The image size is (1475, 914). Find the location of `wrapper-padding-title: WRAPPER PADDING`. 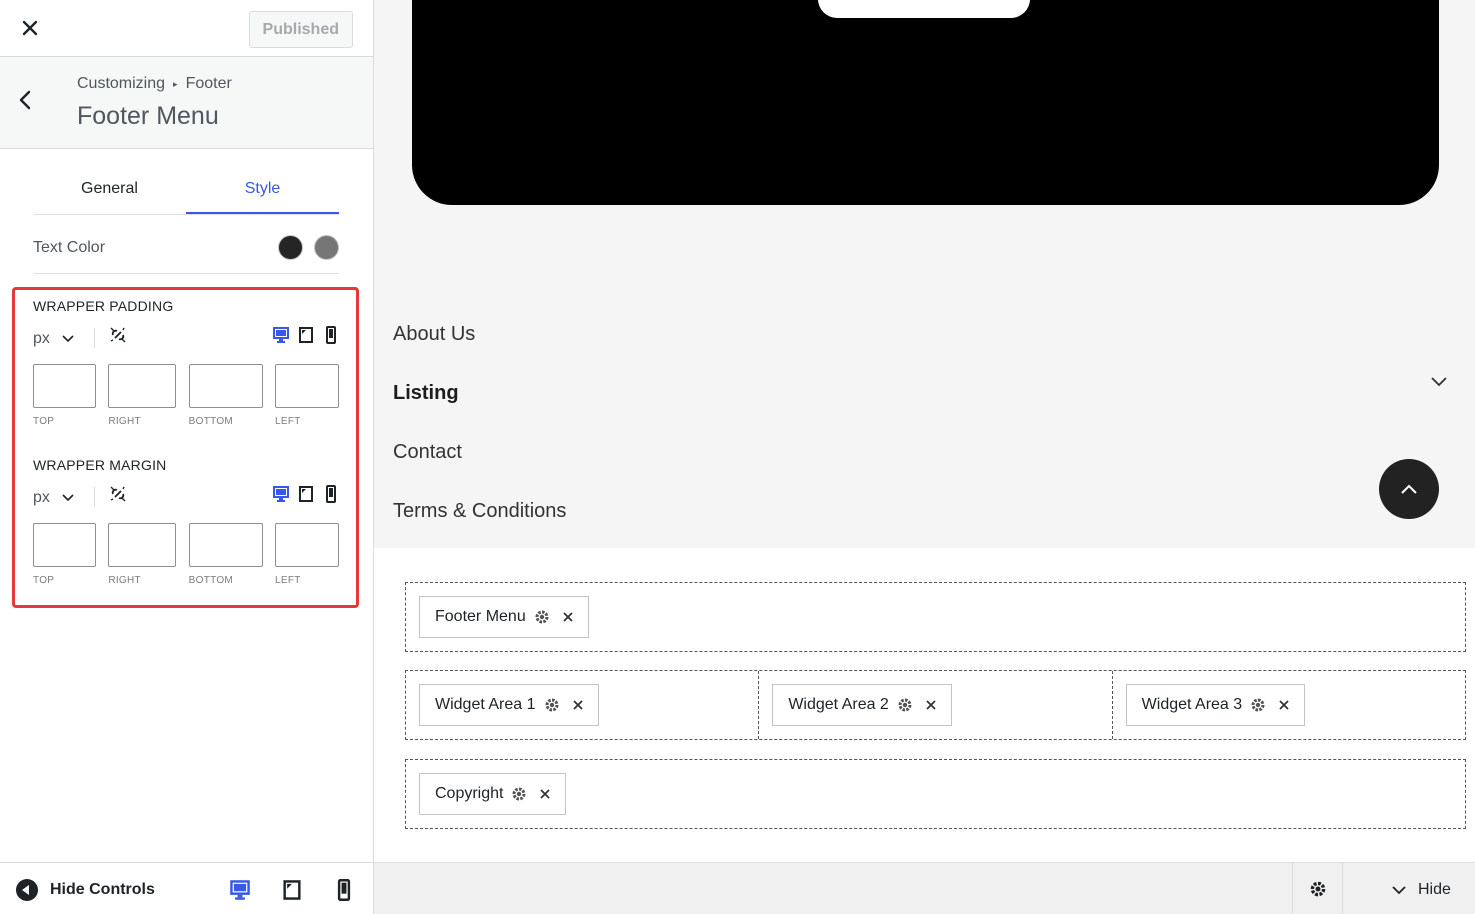

wrapper-padding-title: WRAPPER PADDING is located at coordinates (103, 306).